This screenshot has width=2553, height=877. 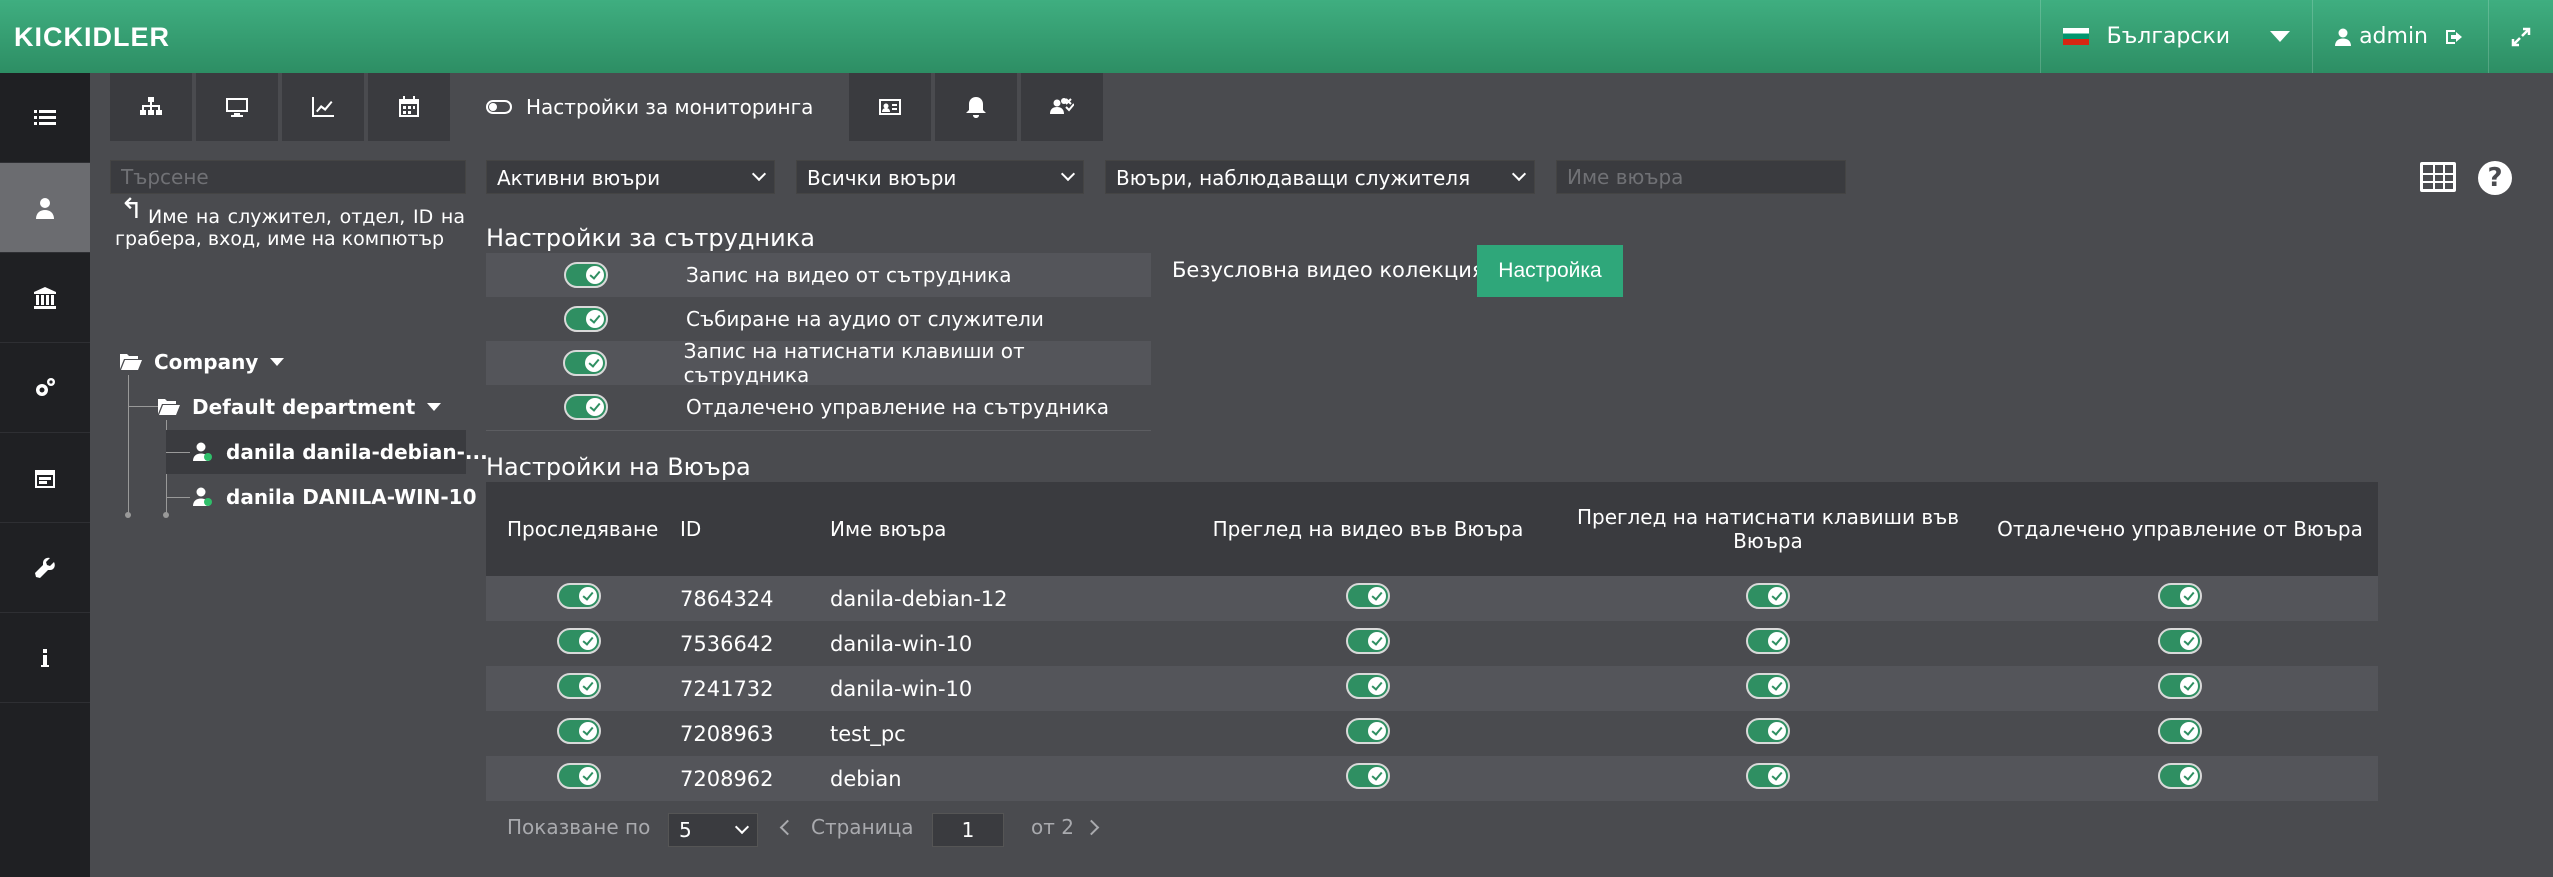 What do you see at coordinates (2075, 36) in the screenshot?
I see `bulgaria-flag-icon` at bounding box center [2075, 36].